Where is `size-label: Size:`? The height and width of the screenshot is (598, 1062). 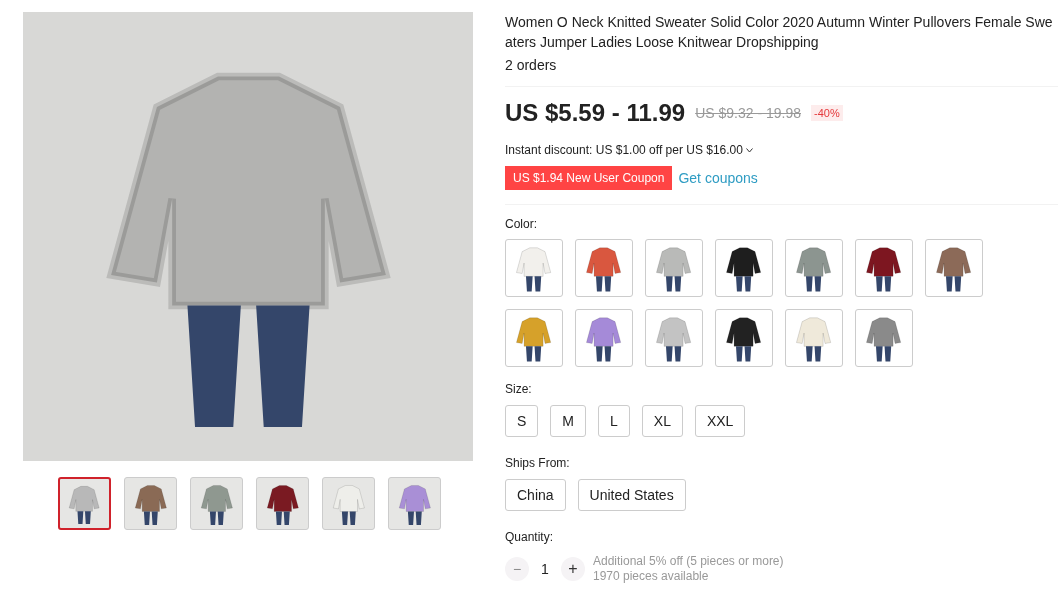 size-label: Size: is located at coordinates (519, 389).